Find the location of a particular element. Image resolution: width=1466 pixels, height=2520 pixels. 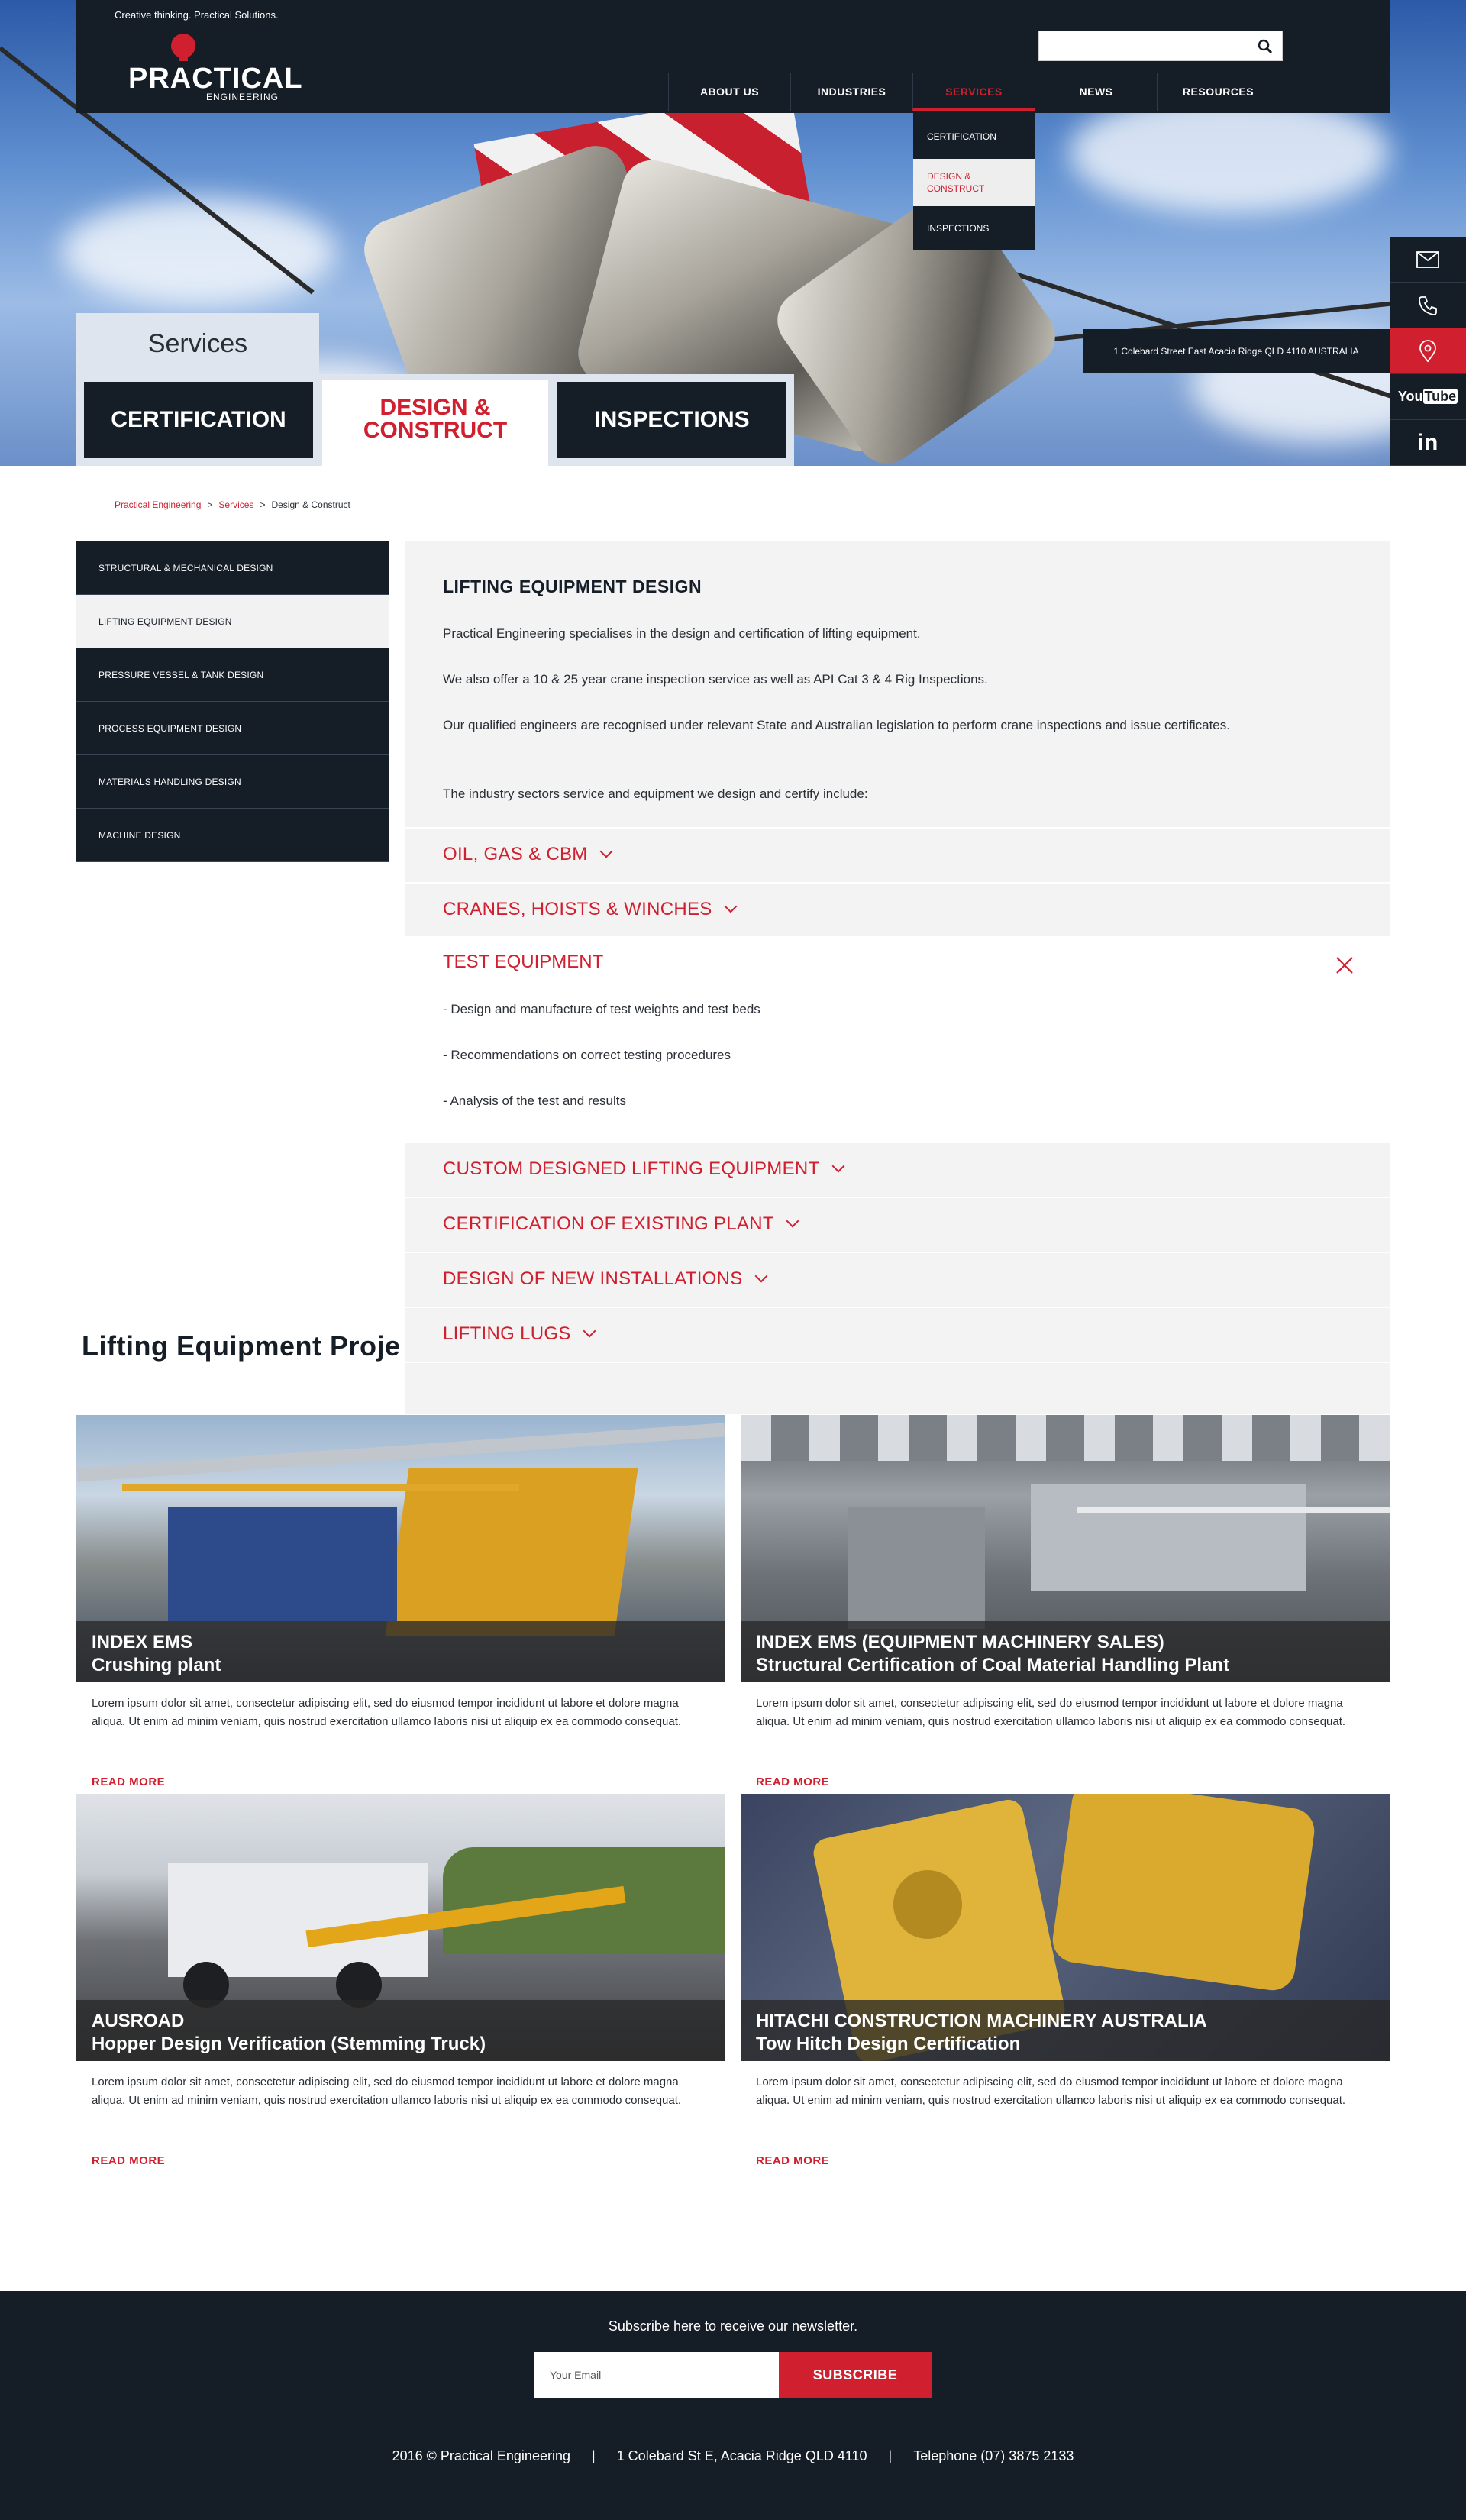

project-subtitle: Tow Hitch Design Certification is located at coordinates (889, 2044).